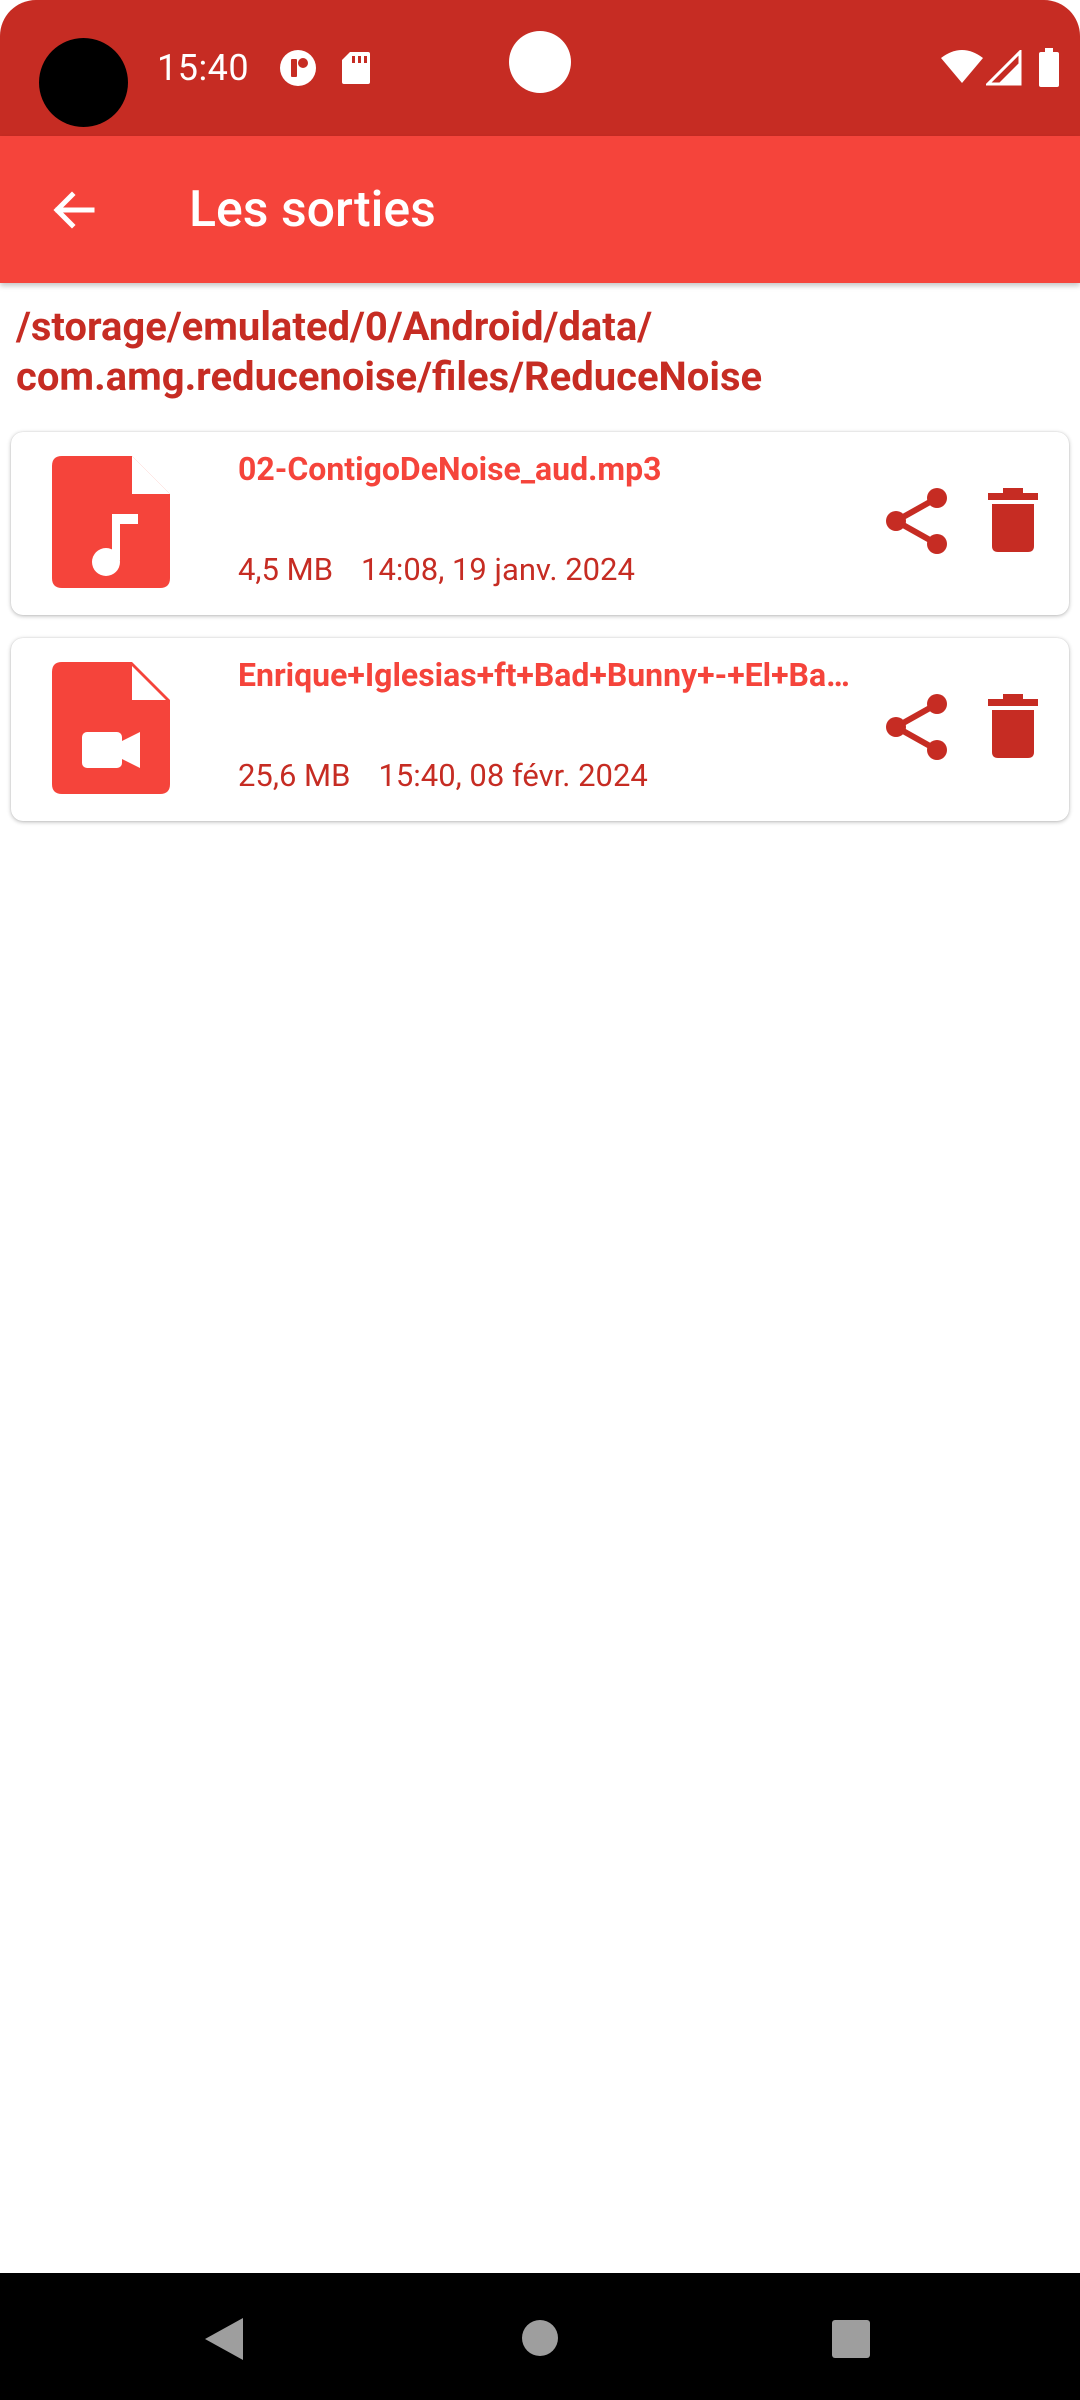 This screenshot has width=1080, height=2400. Describe the element at coordinates (356, 68) in the screenshot. I see `sd-card-icon` at that location.